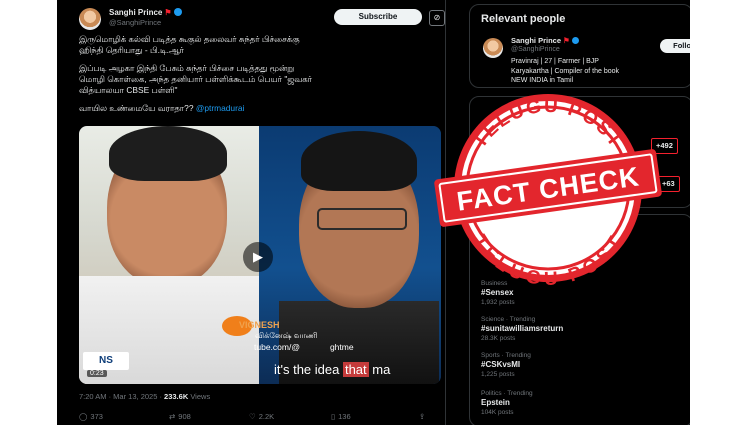 The image size is (755, 425). Describe the element at coordinates (333, 416) in the screenshot. I see `bookmark-icon: ▯` at that location.